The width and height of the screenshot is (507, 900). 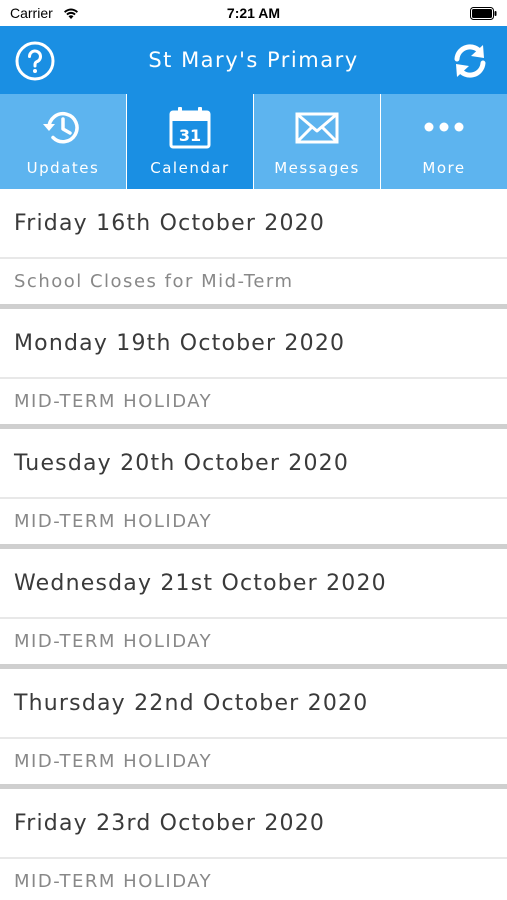 I want to click on status-bar: Carrier 7:21 AM, so click(x=253, y=13).